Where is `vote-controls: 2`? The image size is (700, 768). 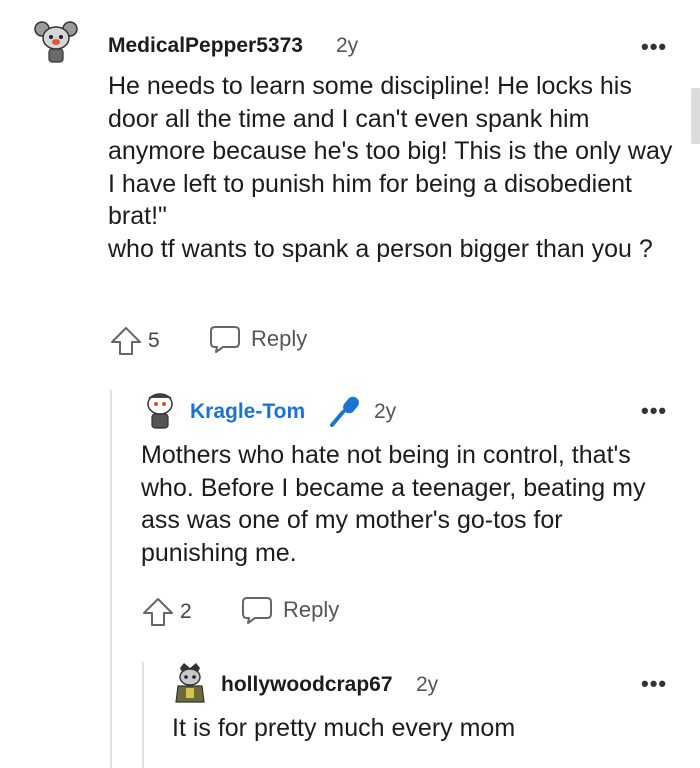
vote-controls: 2 is located at coordinates (167, 612).